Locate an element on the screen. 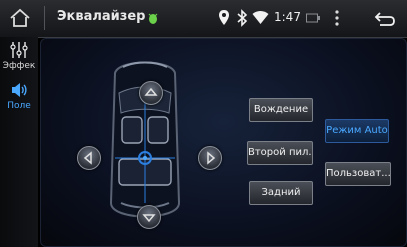  chevron-up-icon is located at coordinates (151, 91).